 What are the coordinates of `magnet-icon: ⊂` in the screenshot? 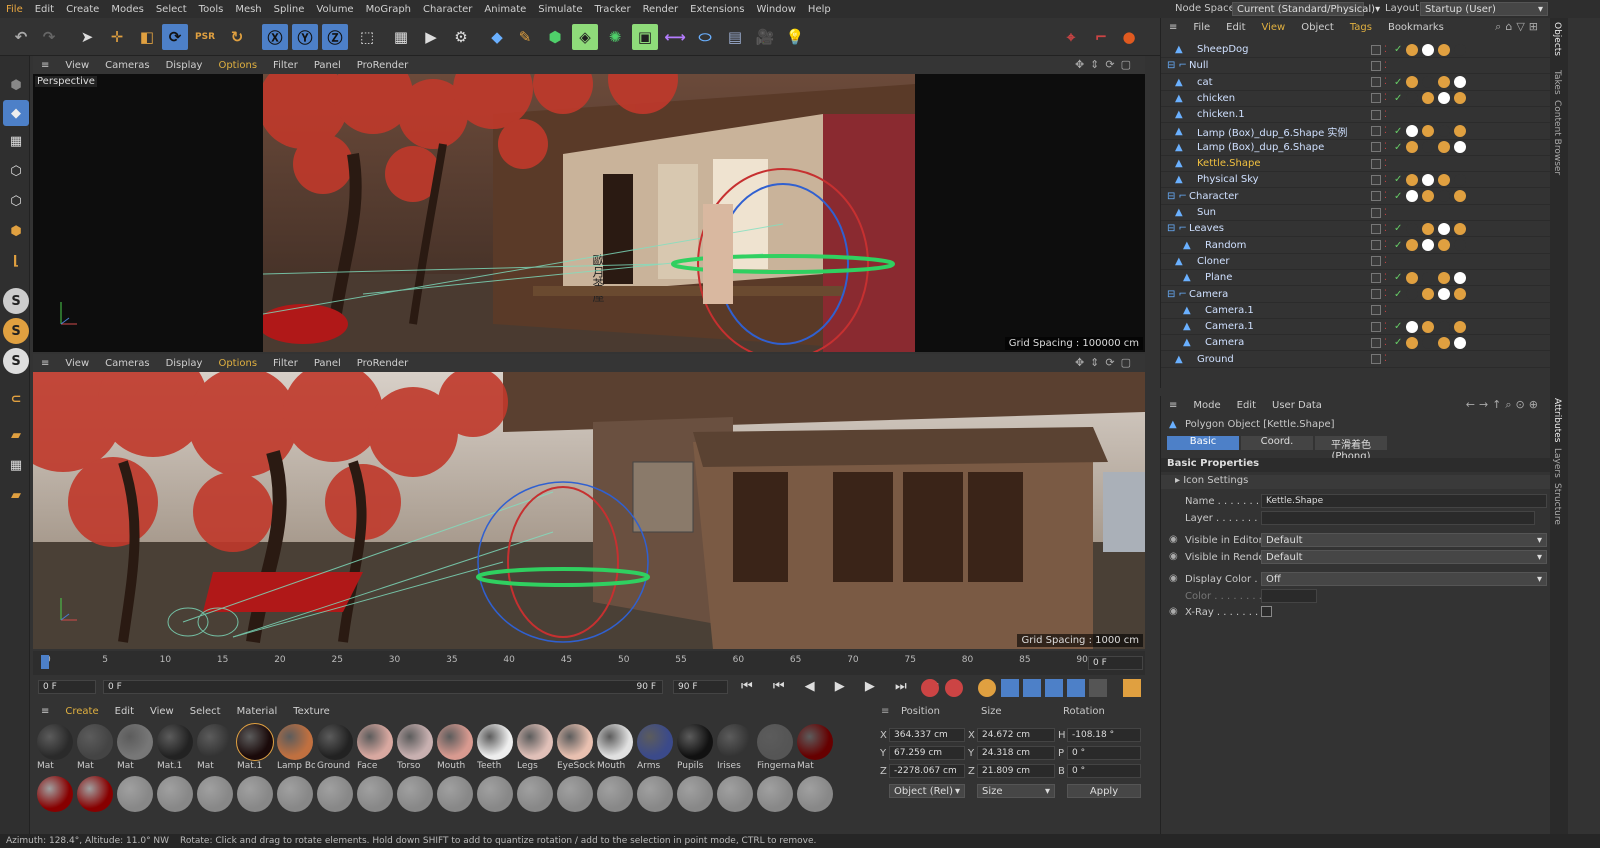 It's located at (16, 399).